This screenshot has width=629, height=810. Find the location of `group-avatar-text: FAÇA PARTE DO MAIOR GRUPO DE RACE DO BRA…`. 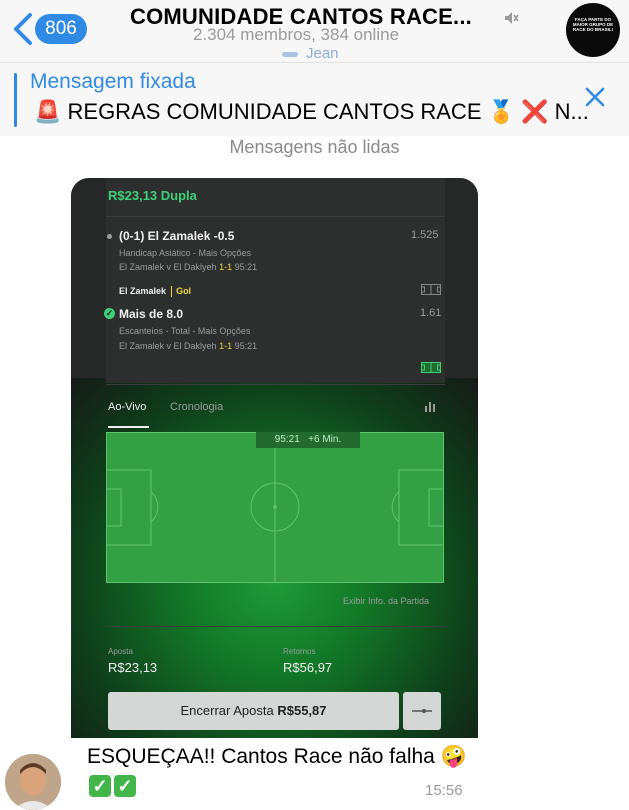

group-avatar-text: FAÇA PARTE DO MAIOR GRUPO DE RACE DO BRA… is located at coordinates (593, 24).